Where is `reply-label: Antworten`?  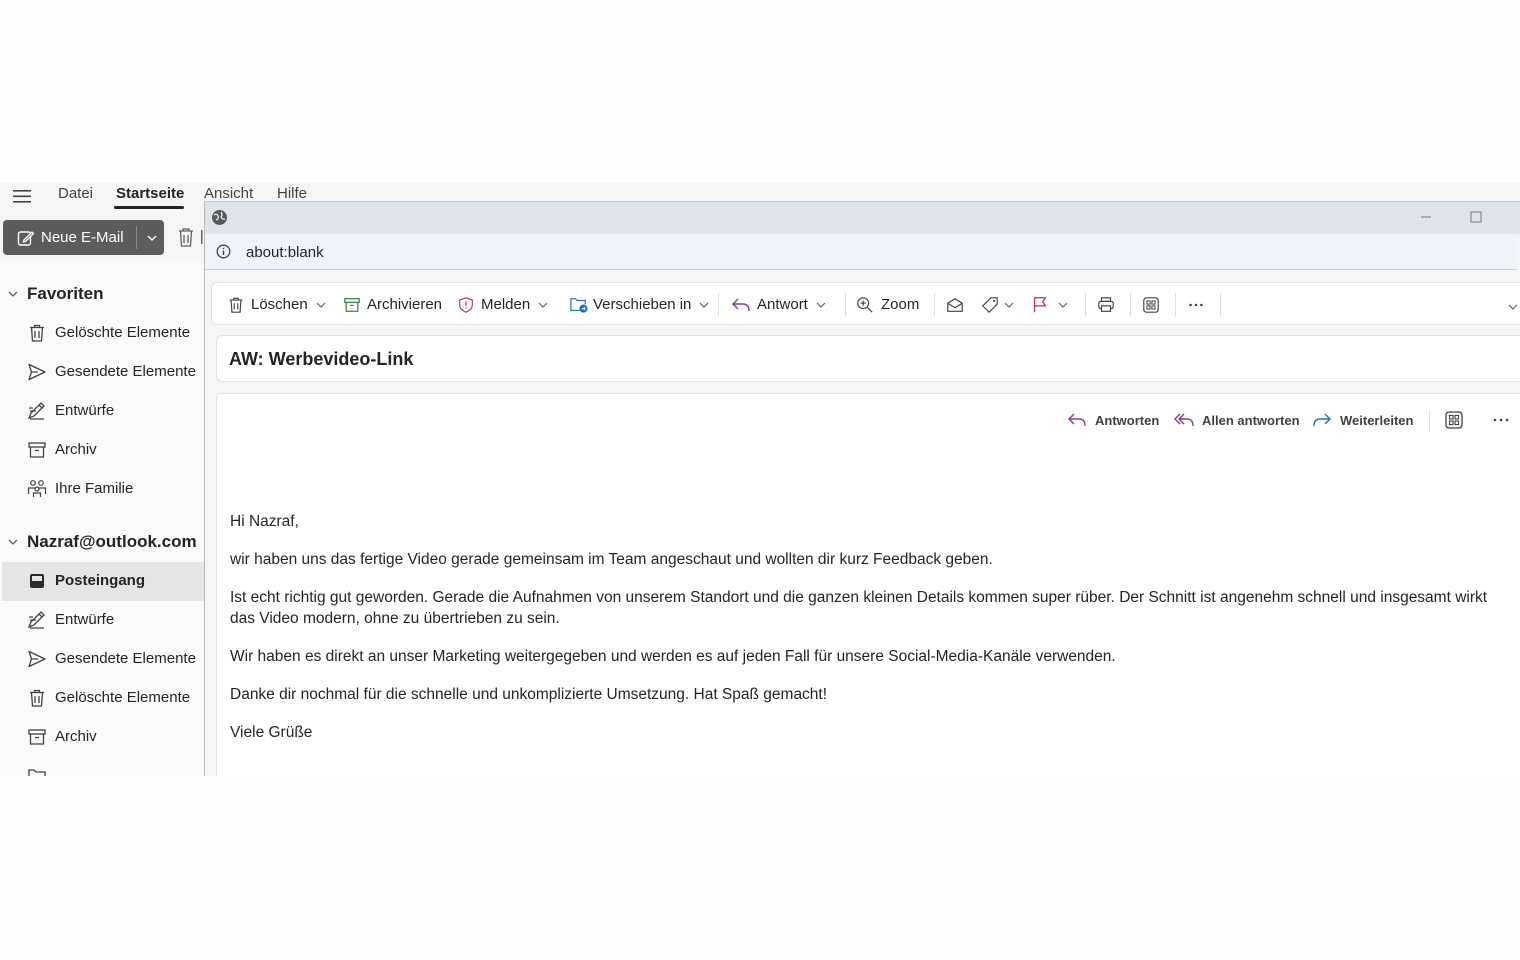 reply-label: Antworten is located at coordinates (1127, 420).